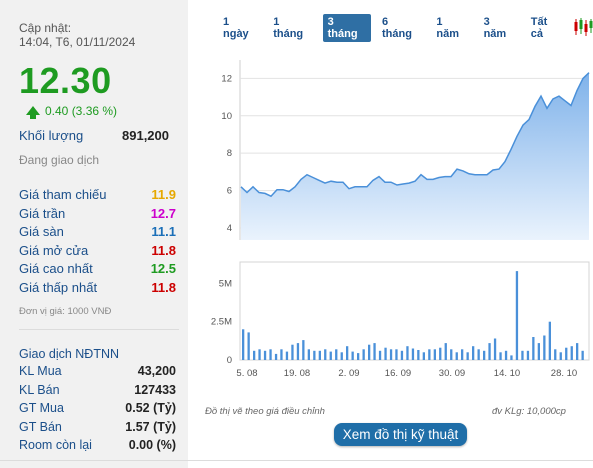  I want to click on date-tick-label: 16. 09, so click(398, 373).